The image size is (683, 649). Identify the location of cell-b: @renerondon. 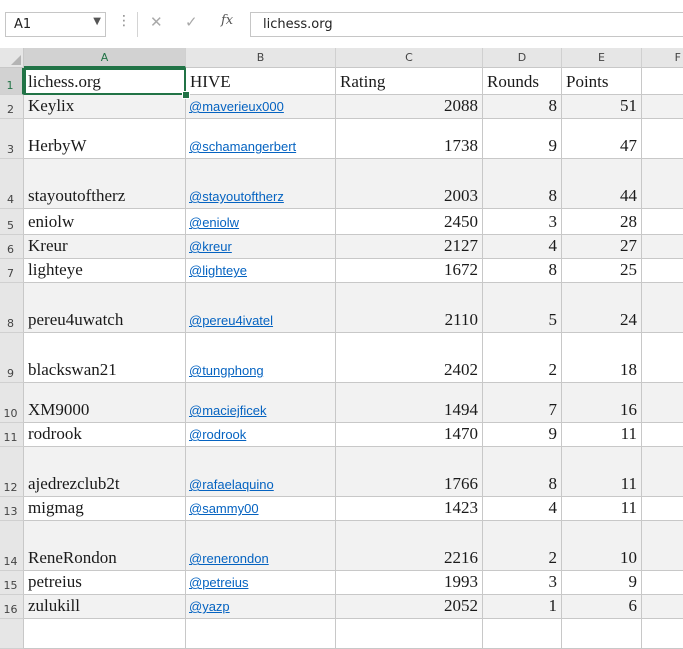
(261, 546).